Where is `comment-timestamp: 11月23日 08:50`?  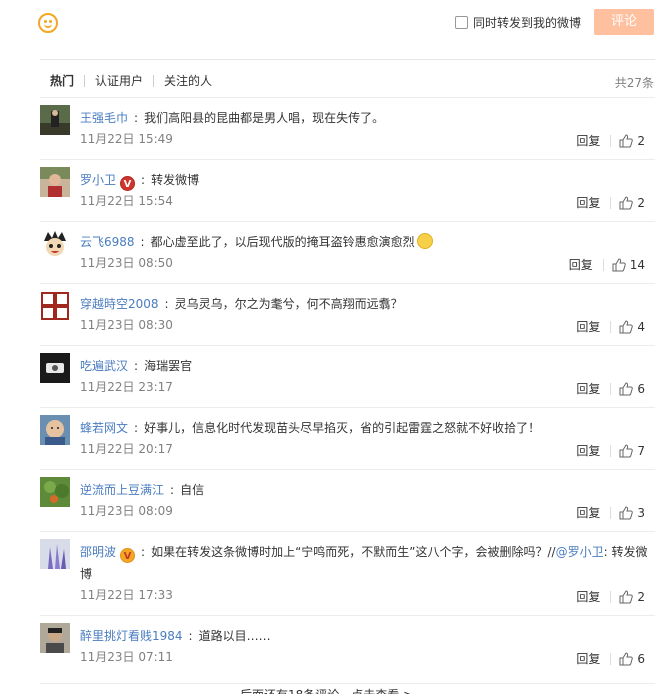 comment-timestamp: 11月23日 08:50 is located at coordinates (126, 263).